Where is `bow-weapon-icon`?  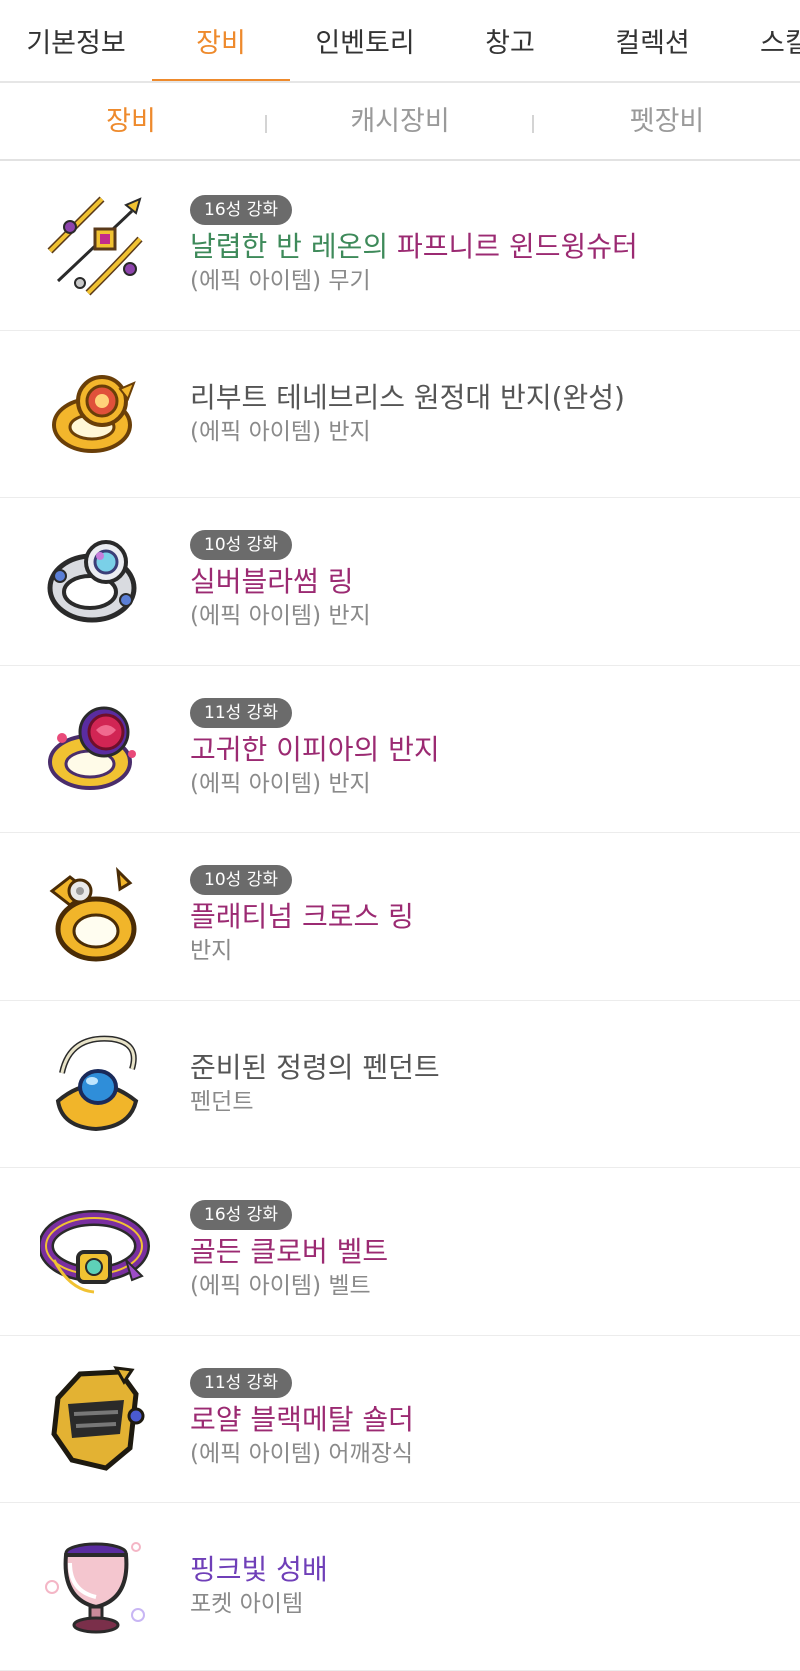
bow-weapon-icon is located at coordinates (95, 246).